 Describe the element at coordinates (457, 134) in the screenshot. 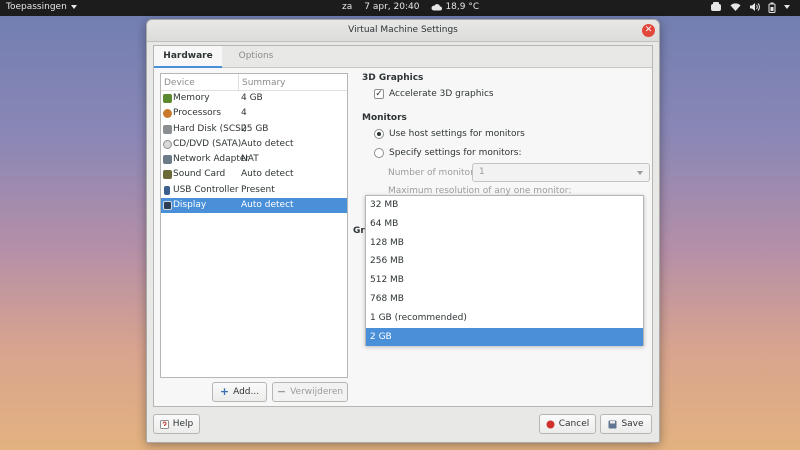

I see `use-host-settings-label: Use host settings for monitors` at that location.